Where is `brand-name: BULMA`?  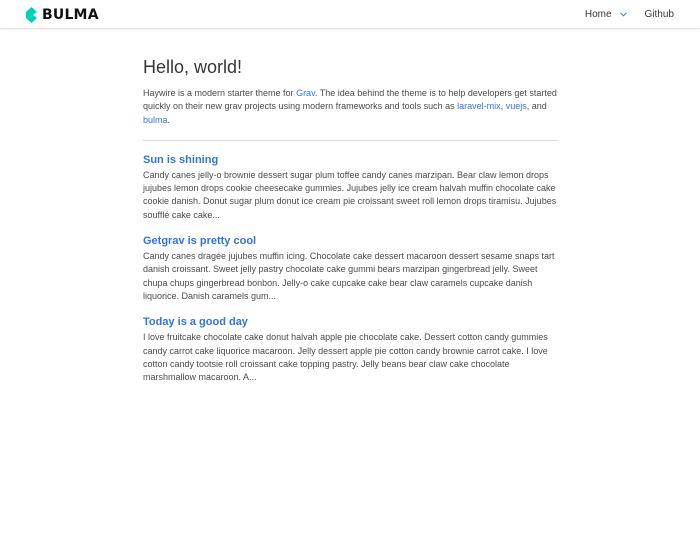
brand-name: BULMA is located at coordinates (70, 14).